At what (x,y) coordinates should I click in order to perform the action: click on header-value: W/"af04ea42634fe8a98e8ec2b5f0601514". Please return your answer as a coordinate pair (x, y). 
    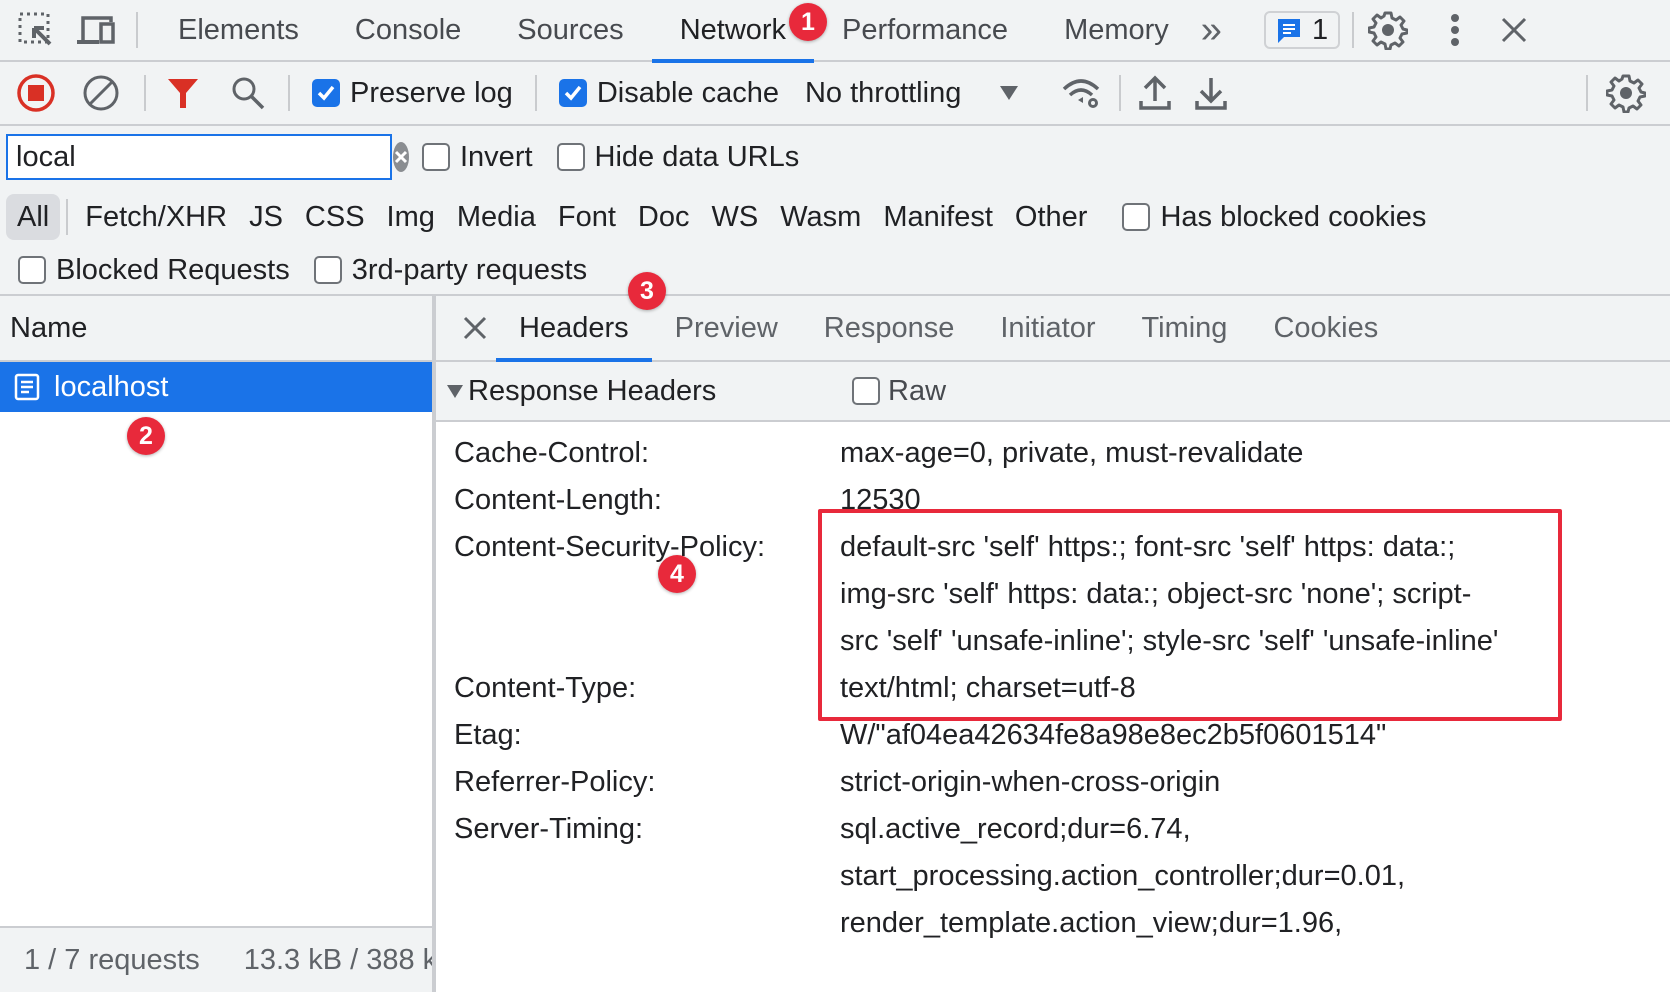
    Looking at the image, I should click on (1113, 735).